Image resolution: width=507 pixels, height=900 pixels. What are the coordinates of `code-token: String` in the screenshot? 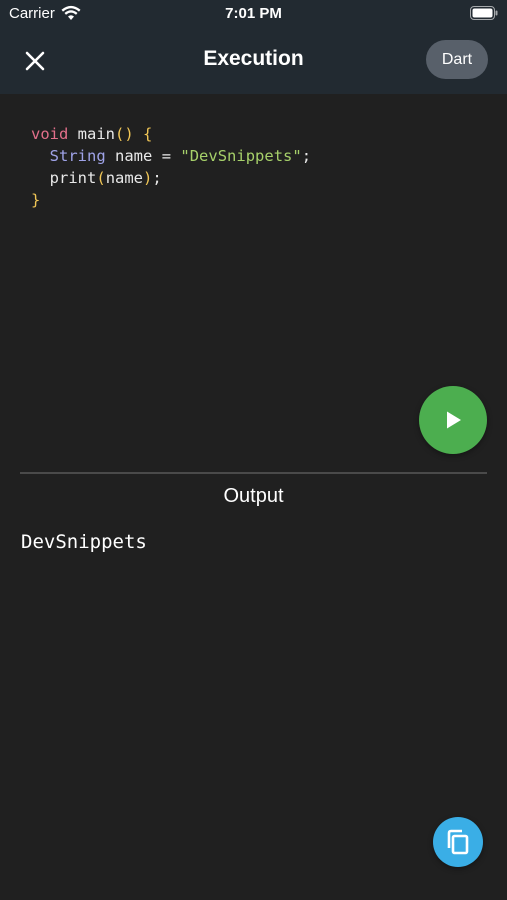 It's located at (77, 156).